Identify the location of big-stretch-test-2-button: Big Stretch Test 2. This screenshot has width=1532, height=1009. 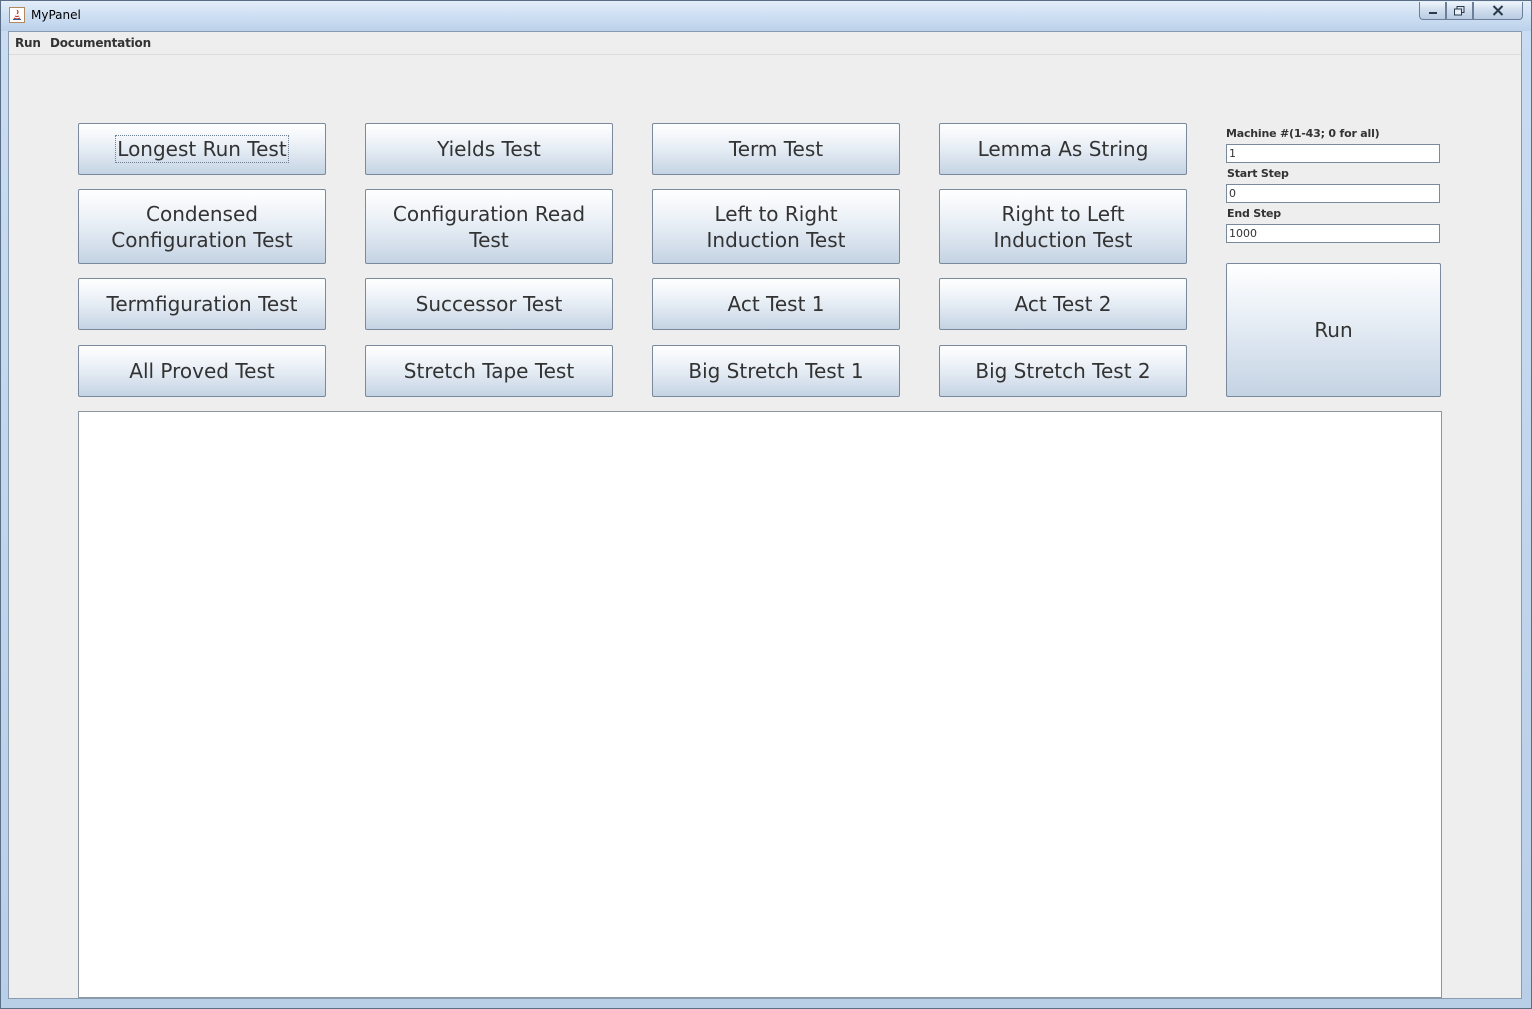
(1063, 371).